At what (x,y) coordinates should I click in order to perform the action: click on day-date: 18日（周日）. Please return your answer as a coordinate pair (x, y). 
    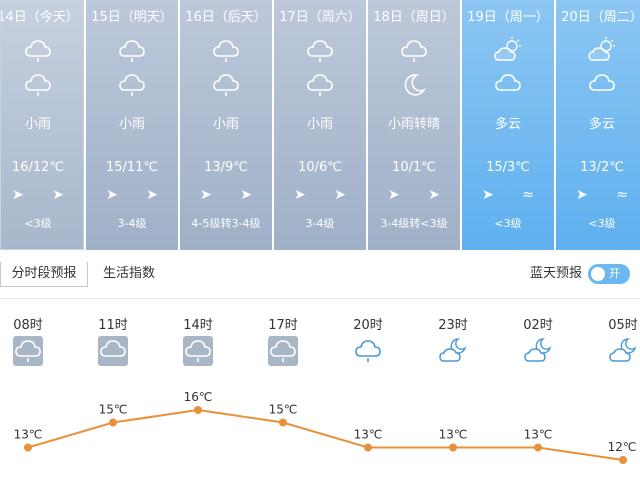
    Looking at the image, I should click on (414, 17).